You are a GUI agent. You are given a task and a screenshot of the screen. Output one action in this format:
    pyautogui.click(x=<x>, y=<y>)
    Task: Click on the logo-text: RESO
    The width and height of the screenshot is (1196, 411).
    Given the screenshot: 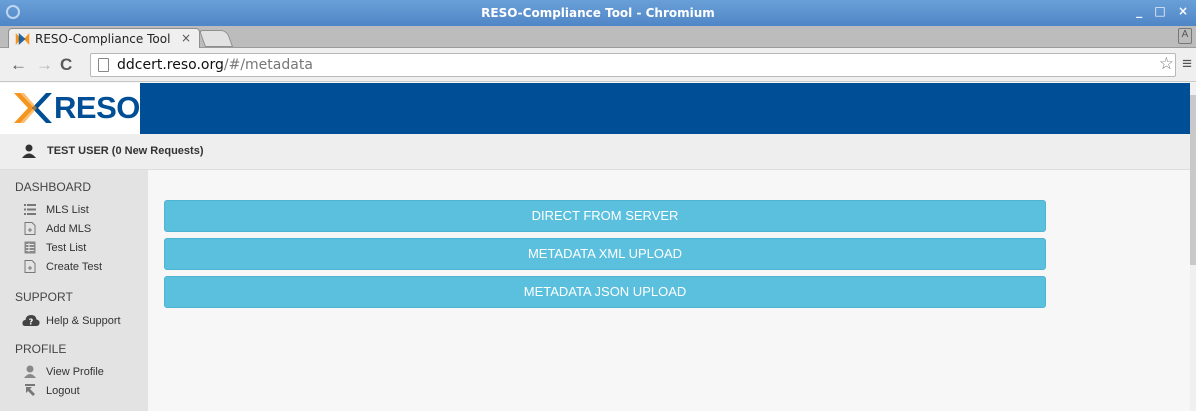 What is the action you would take?
    pyautogui.click(x=97, y=107)
    